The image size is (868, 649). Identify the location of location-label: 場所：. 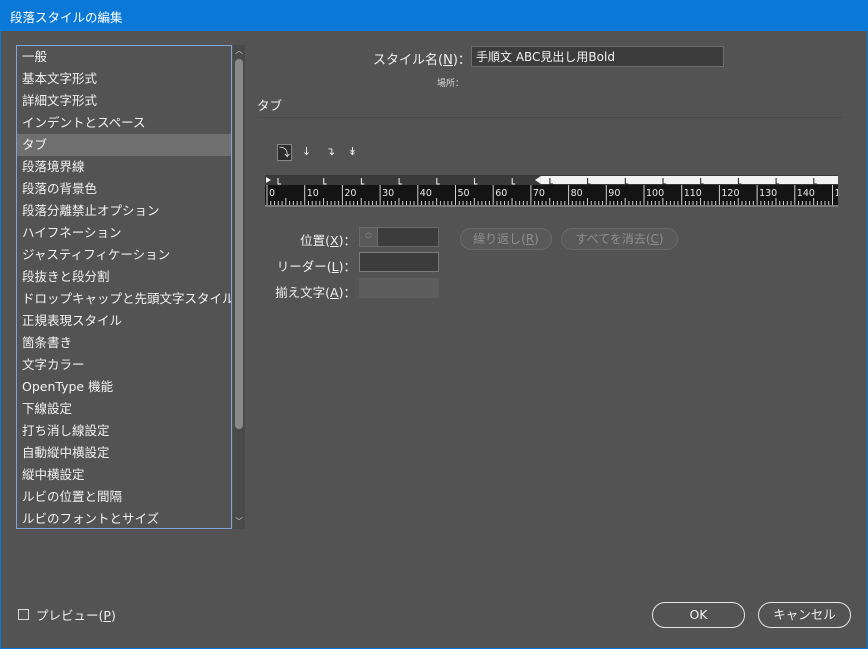
(451, 84).